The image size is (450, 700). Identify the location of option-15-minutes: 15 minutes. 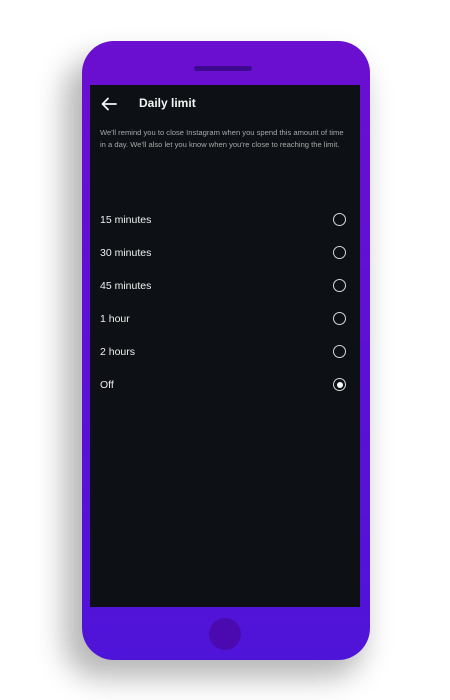
(225, 222).